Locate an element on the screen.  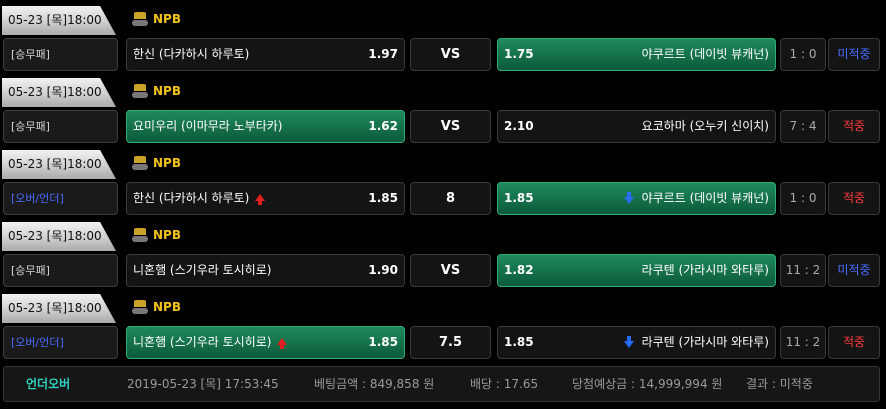
home-team-label: 한신 (다카하시 하루토) is located at coordinates (191, 198).